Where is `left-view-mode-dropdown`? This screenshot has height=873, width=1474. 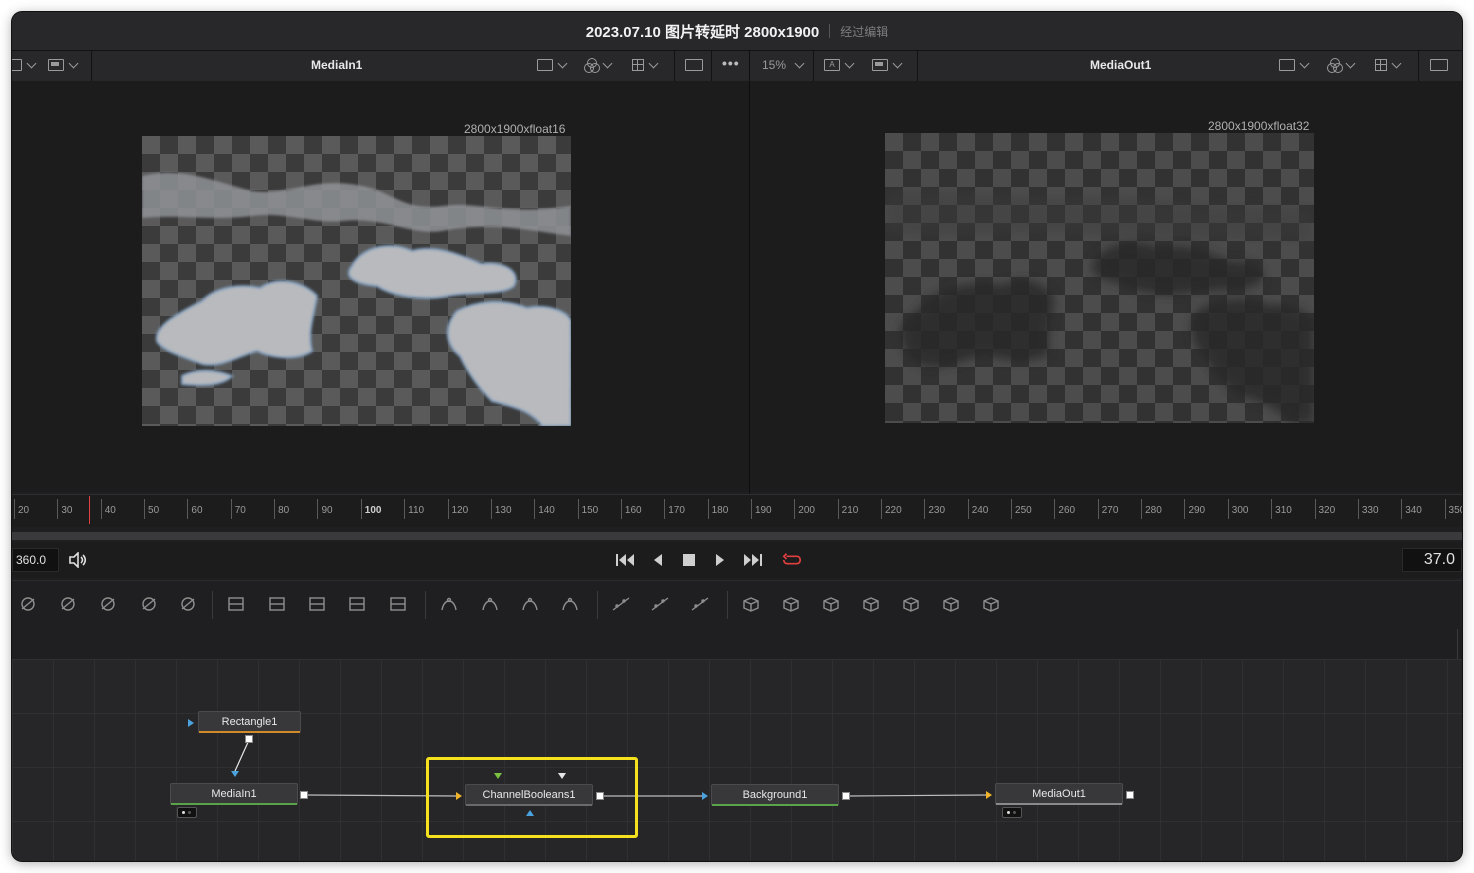 left-view-mode-dropdown is located at coordinates (63, 65).